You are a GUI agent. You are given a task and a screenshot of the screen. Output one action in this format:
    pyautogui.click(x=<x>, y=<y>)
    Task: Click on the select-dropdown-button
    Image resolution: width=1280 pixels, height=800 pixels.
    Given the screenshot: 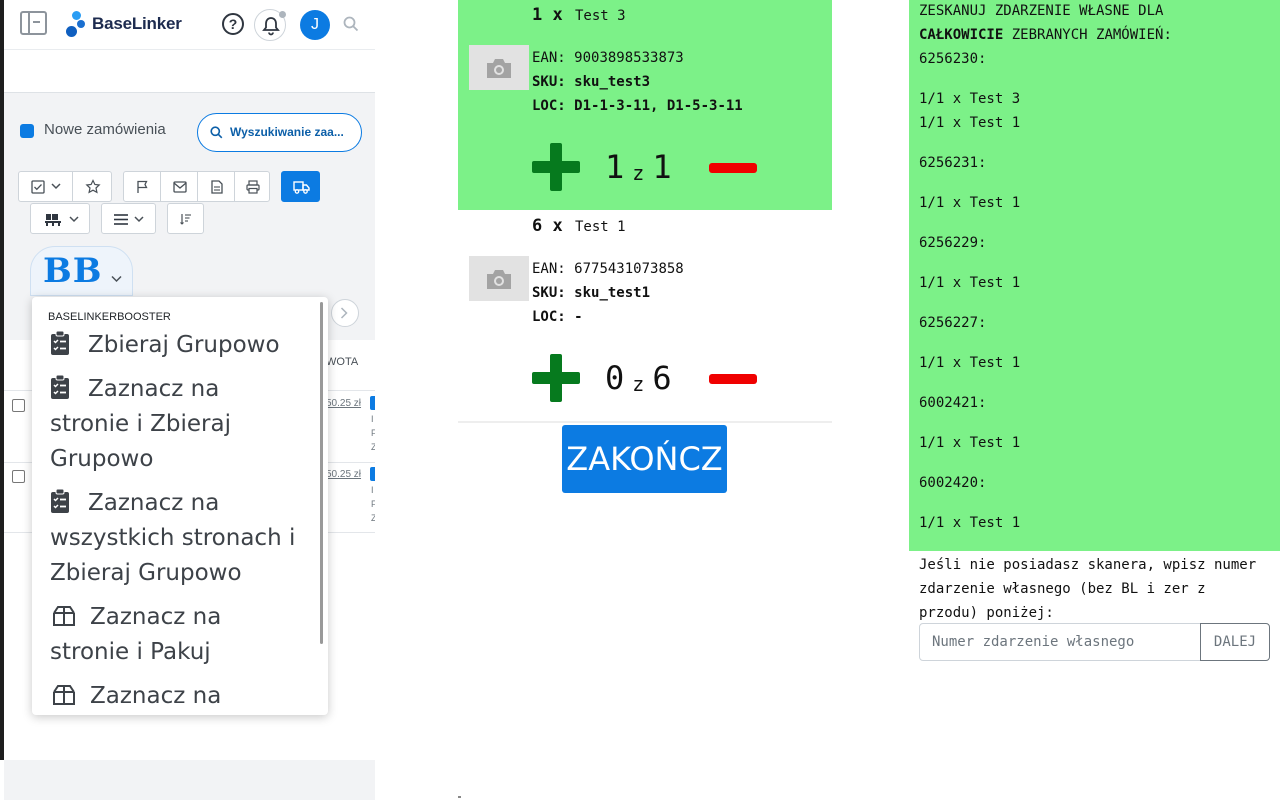 What is the action you would take?
    pyautogui.click(x=45, y=186)
    